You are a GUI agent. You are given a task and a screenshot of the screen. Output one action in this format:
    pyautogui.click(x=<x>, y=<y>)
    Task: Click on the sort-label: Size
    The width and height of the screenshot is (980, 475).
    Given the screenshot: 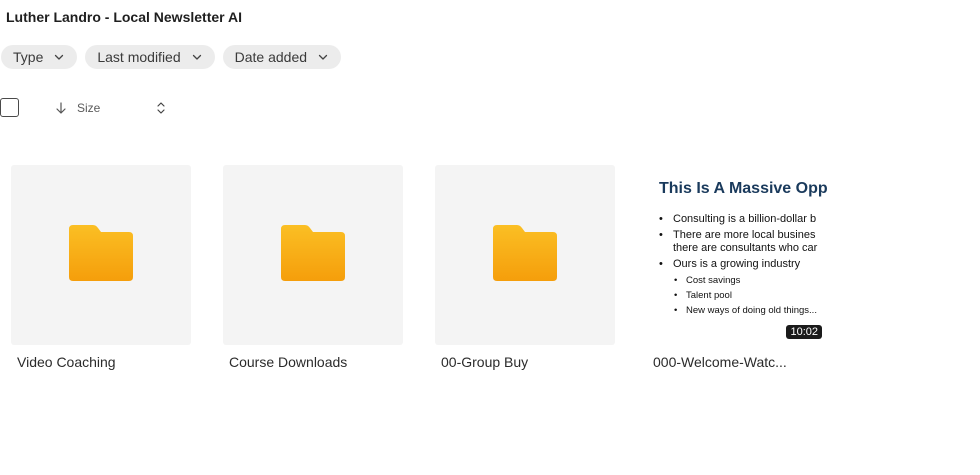 What is the action you would take?
    pyautogui.click(x=88, y=108)
    